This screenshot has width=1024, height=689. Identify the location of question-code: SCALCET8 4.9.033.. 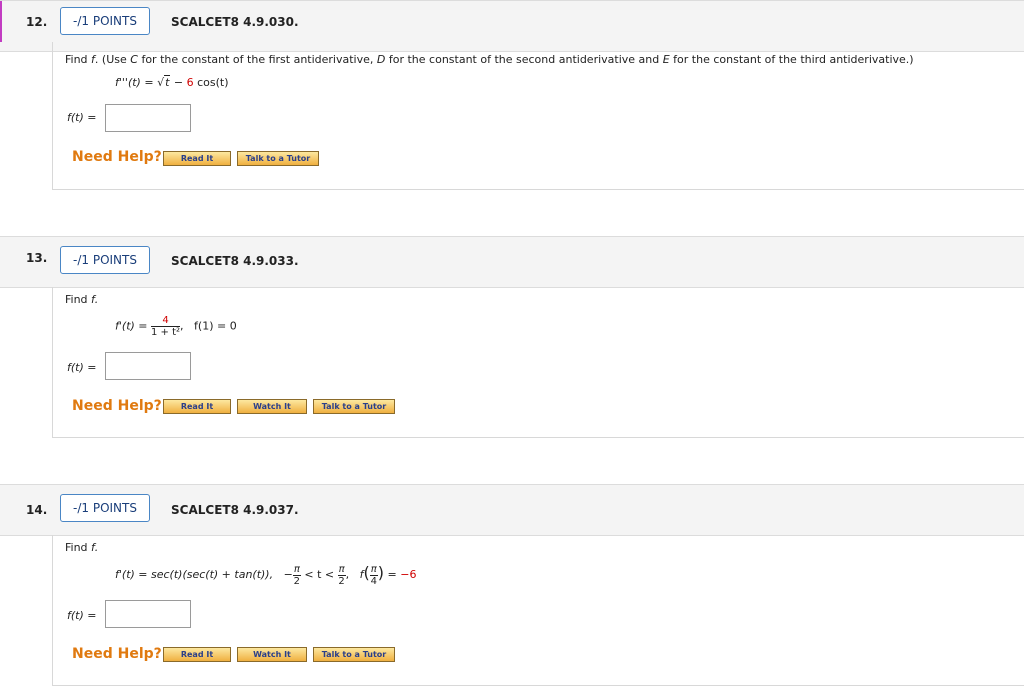
(235, 261).